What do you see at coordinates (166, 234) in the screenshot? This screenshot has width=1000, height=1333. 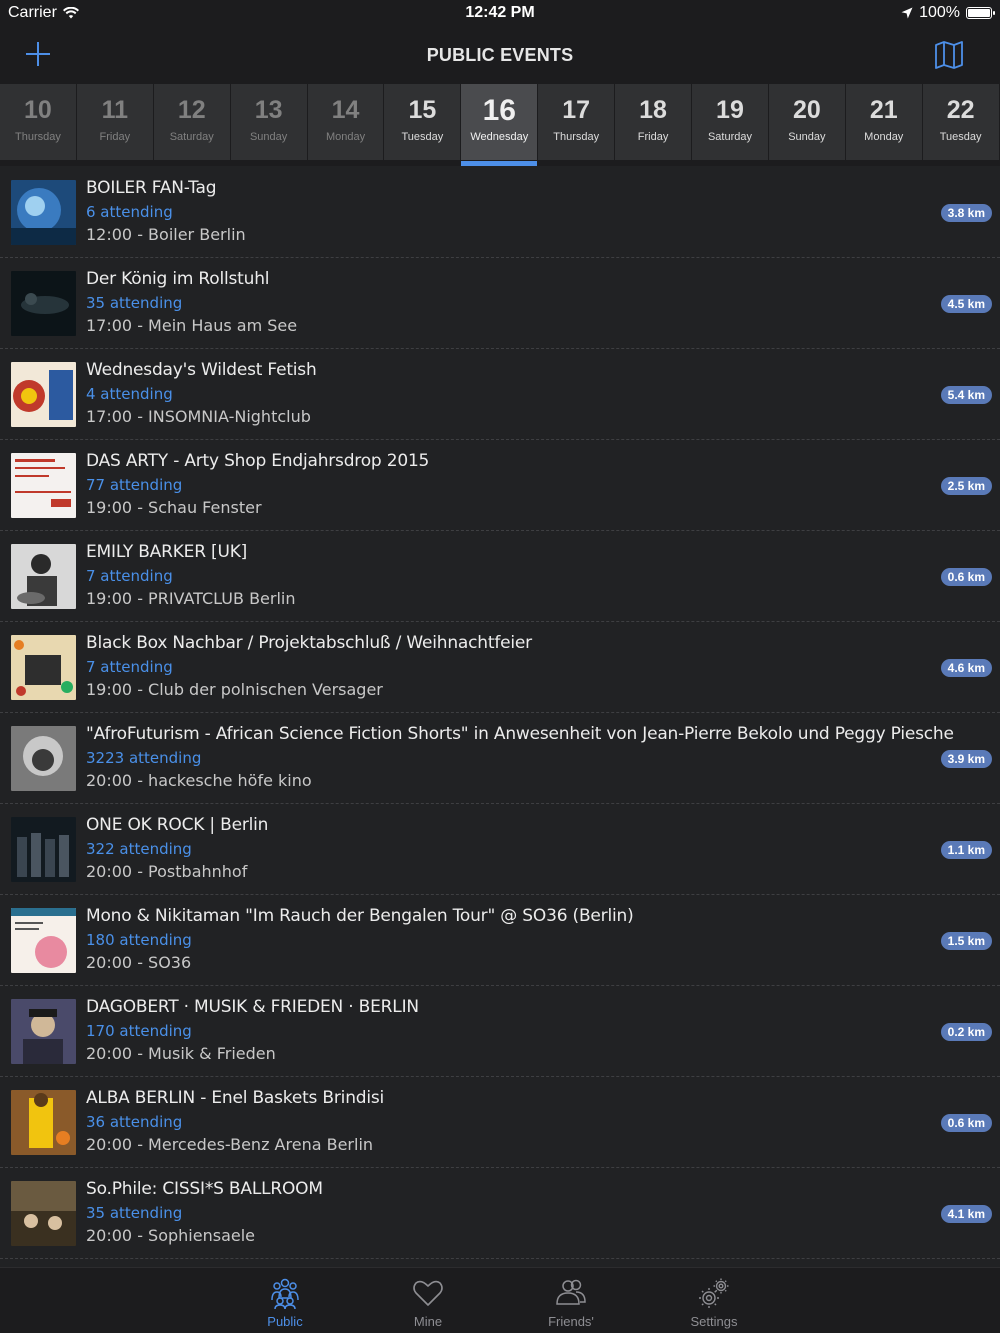 I see `event-time-venue: 12:00 - Boiler Berlin` at bounding box center [166, 234].